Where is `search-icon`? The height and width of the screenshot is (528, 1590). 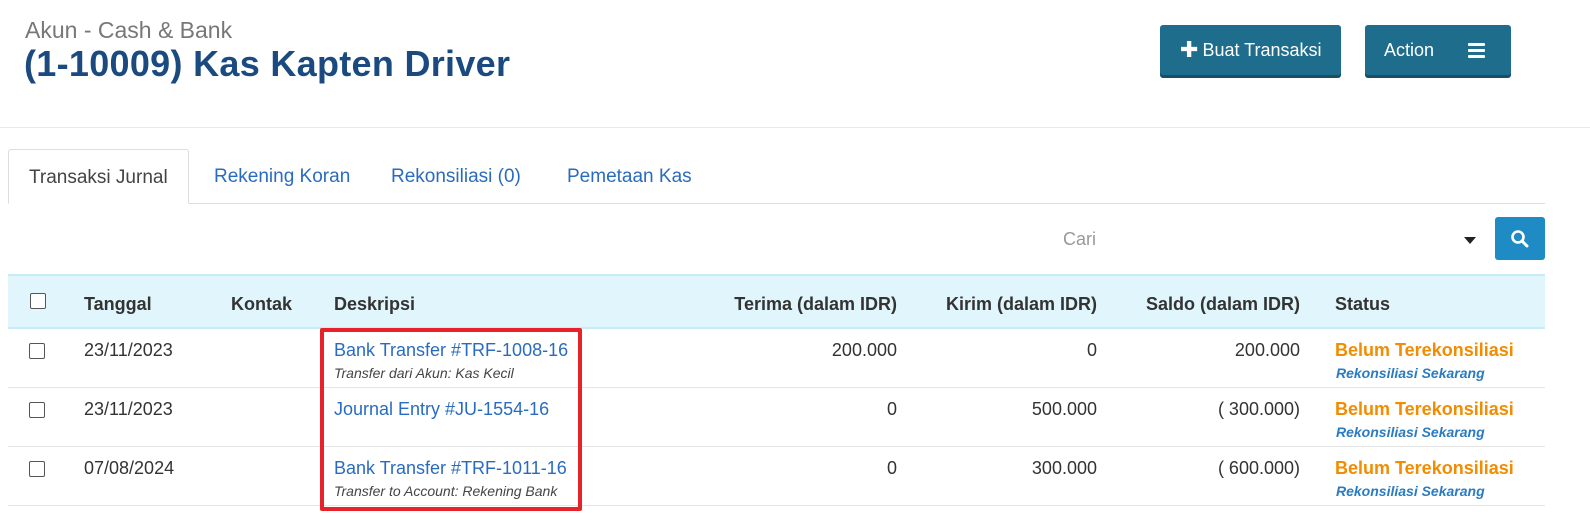 search-icon is located at coordinates (1520, 239).